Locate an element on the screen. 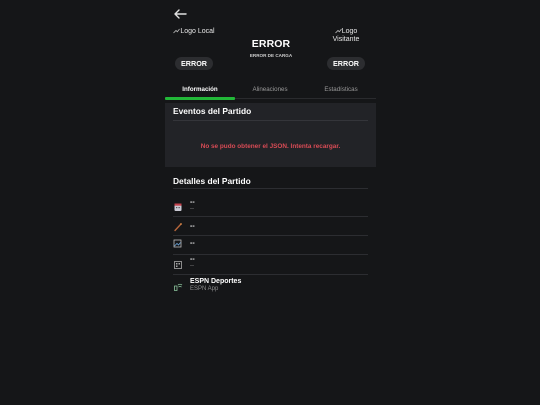  active-tab-indicator is located at coordinates (200, 98).